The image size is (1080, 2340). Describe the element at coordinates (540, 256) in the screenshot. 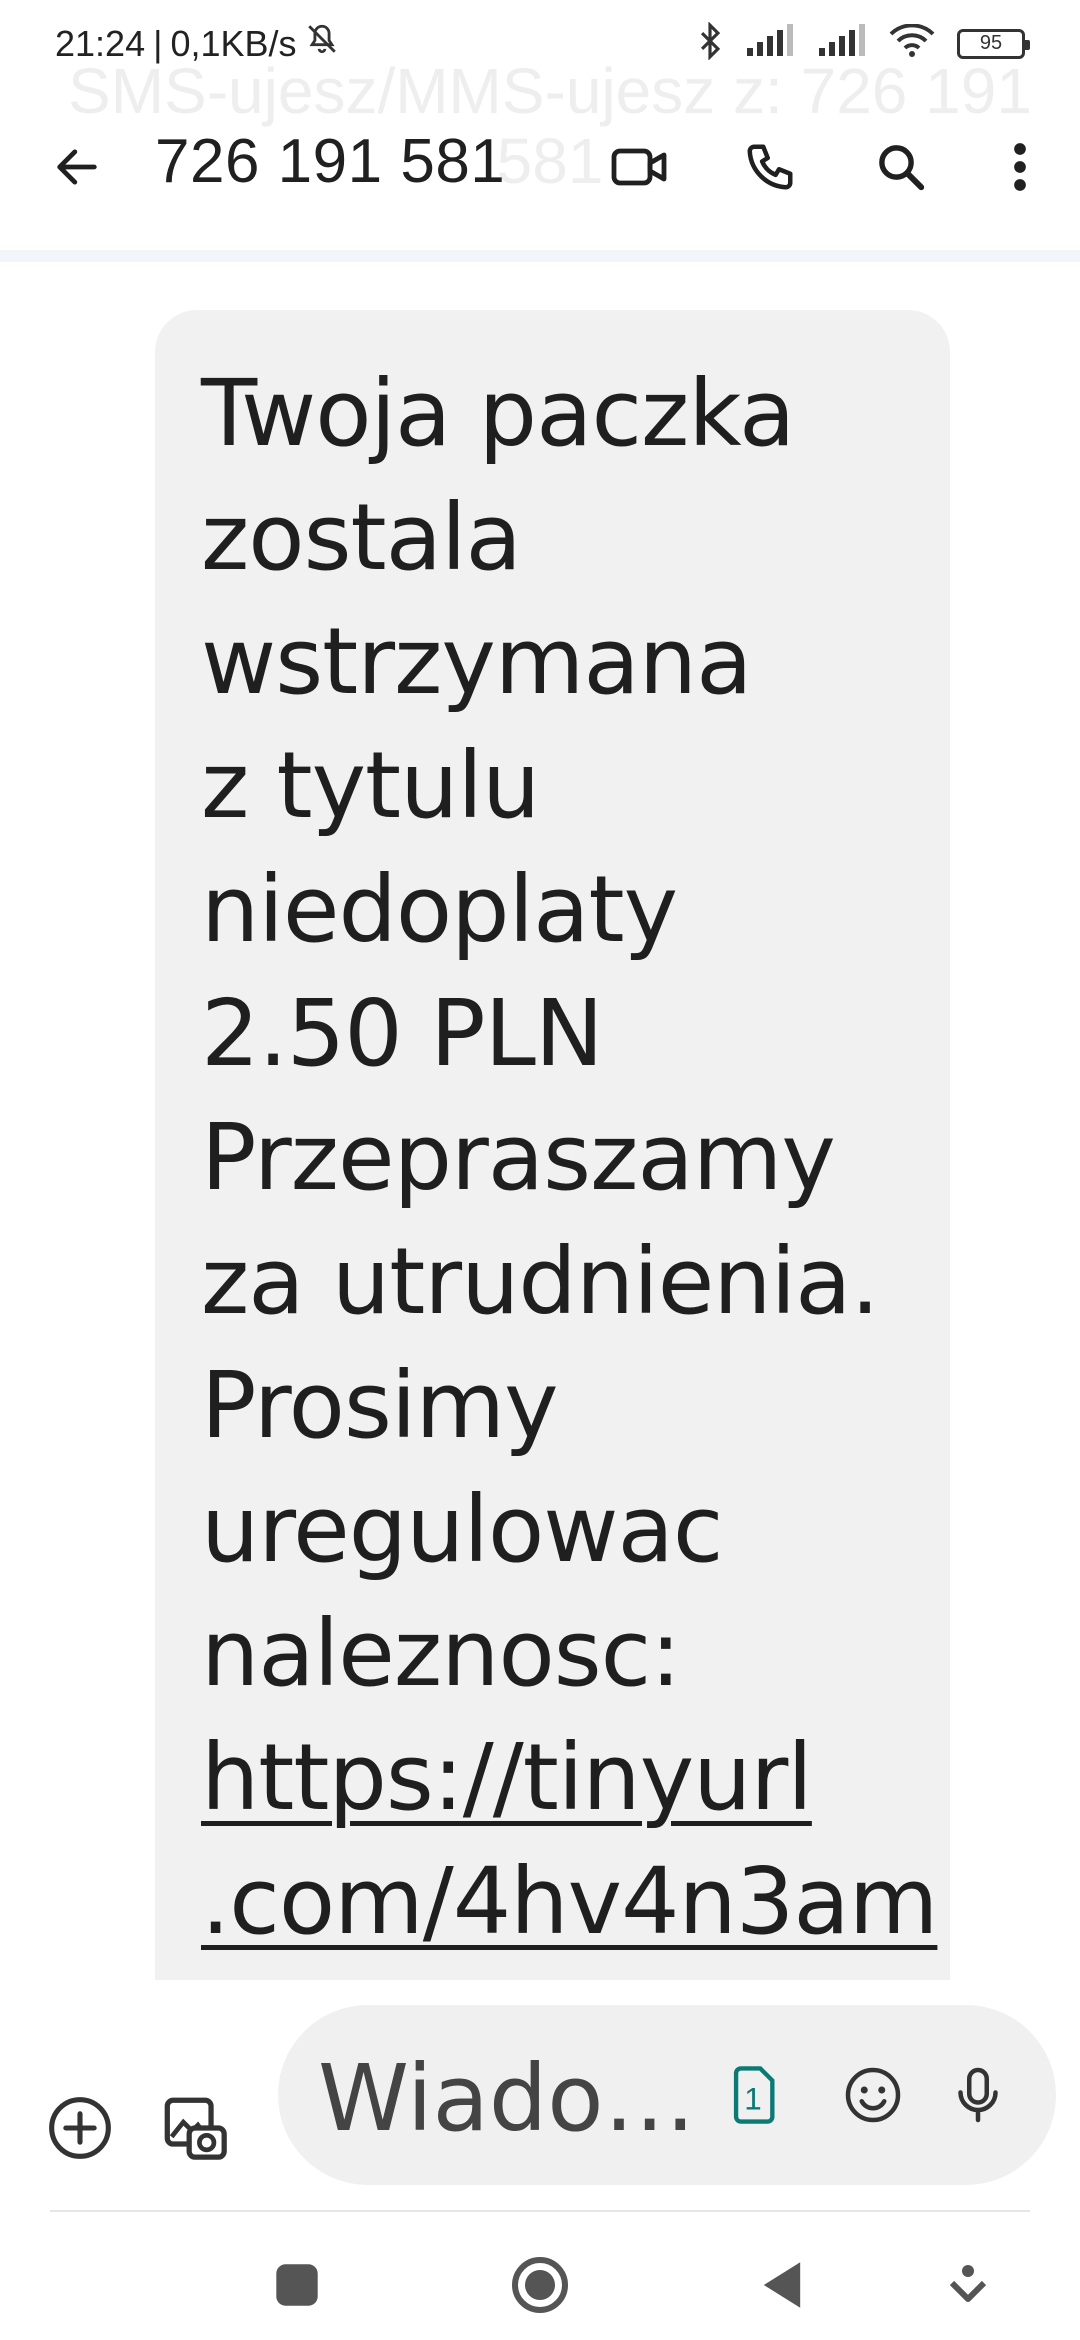

I see `app-bar-divider` at that location.